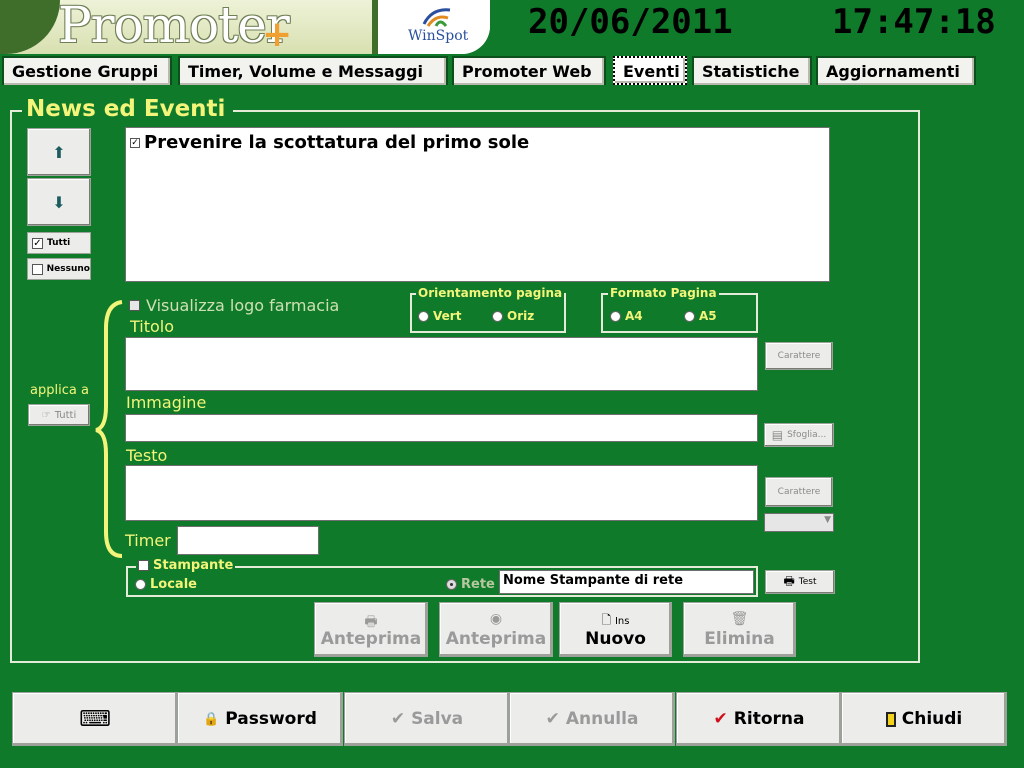 Image resolution: width=1024 pixels, height=768 pixels. I want to click on select-none-label: Nessuno, so click(68, 269).